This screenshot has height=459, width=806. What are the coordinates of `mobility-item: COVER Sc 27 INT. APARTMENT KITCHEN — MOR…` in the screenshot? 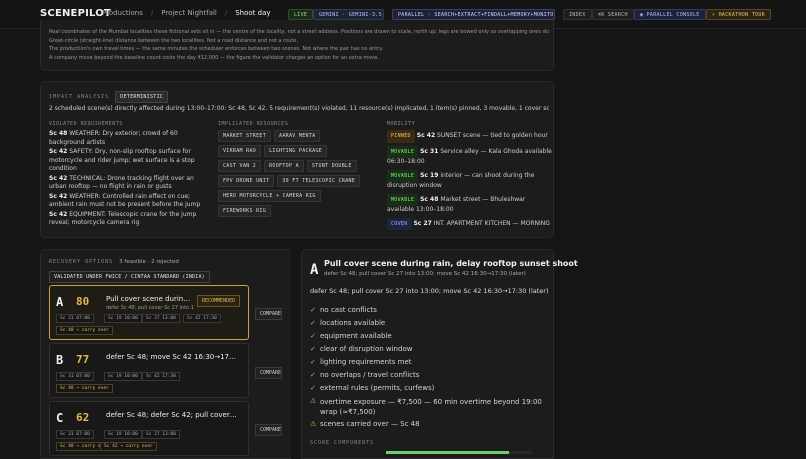 It's located at (469, 223).